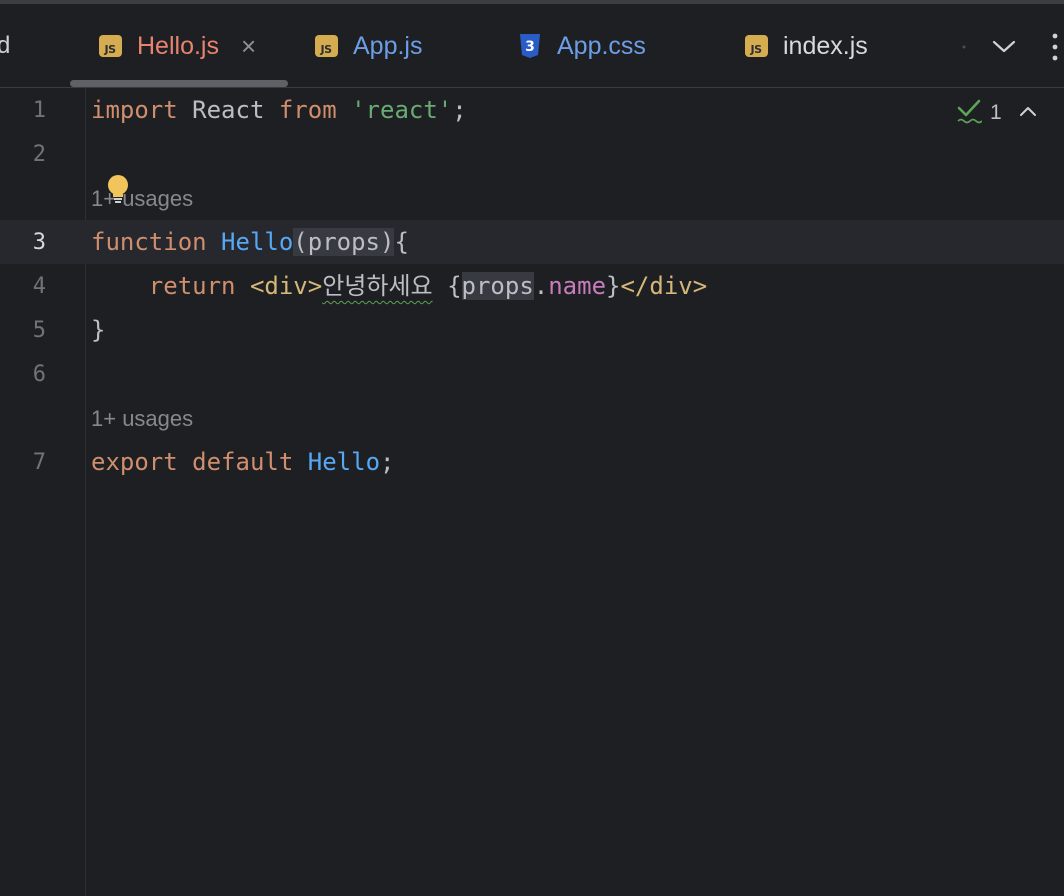 The width and height of the screenshot is (1064, 896). I want to click on line-number-current: 3, so click(39, 242).